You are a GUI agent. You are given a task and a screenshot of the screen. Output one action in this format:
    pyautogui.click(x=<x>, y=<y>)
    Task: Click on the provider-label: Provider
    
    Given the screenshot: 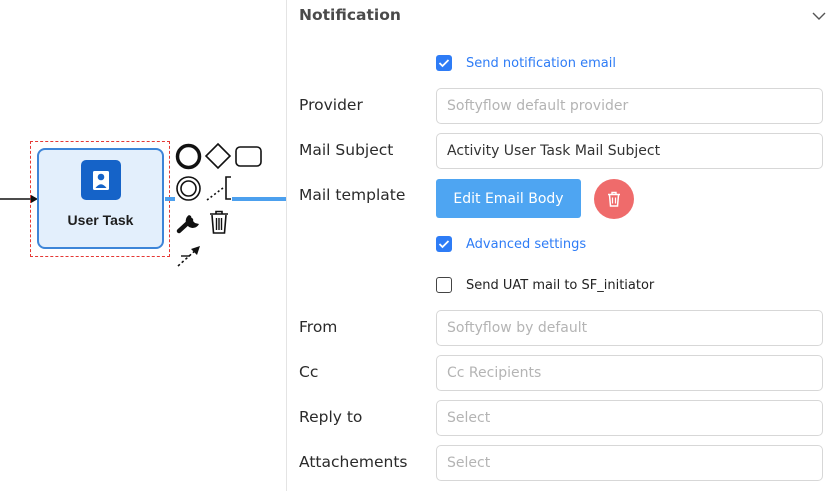 What is the action you would take?
    pyautogui.click(x=331, y=105)
    